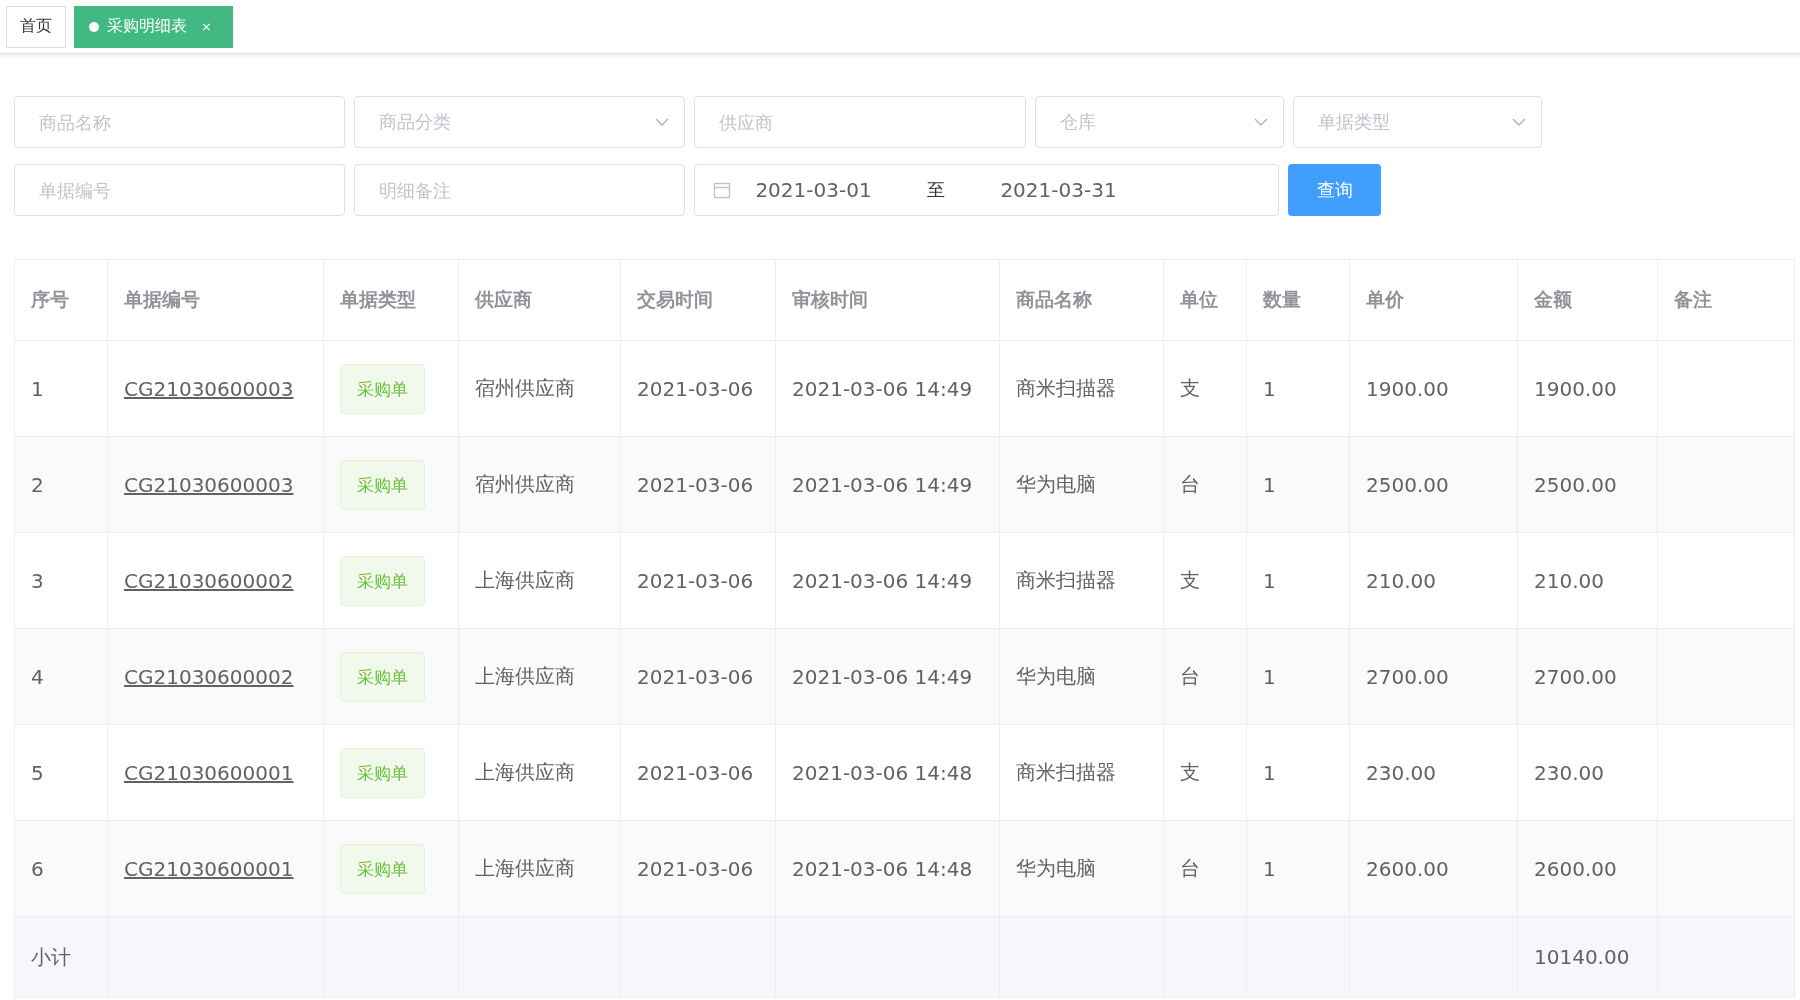  Describe the element at coordinates (94, 26) in the screenshot. I see `active-dot-icon` at that location.